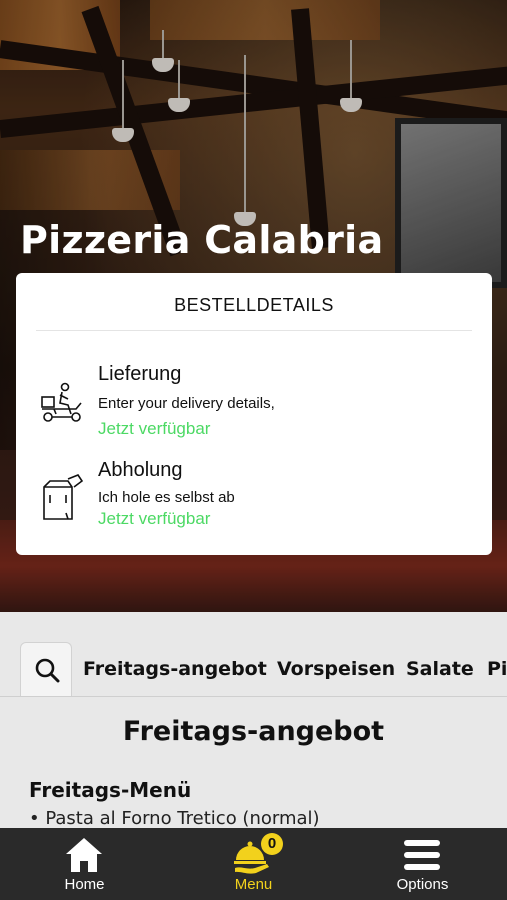 This screenshot has width=507, height=900. Describe the element at coordinates (110, 790) in the screenshot. I see `subsection-title: Freitags-Menü` at that location.